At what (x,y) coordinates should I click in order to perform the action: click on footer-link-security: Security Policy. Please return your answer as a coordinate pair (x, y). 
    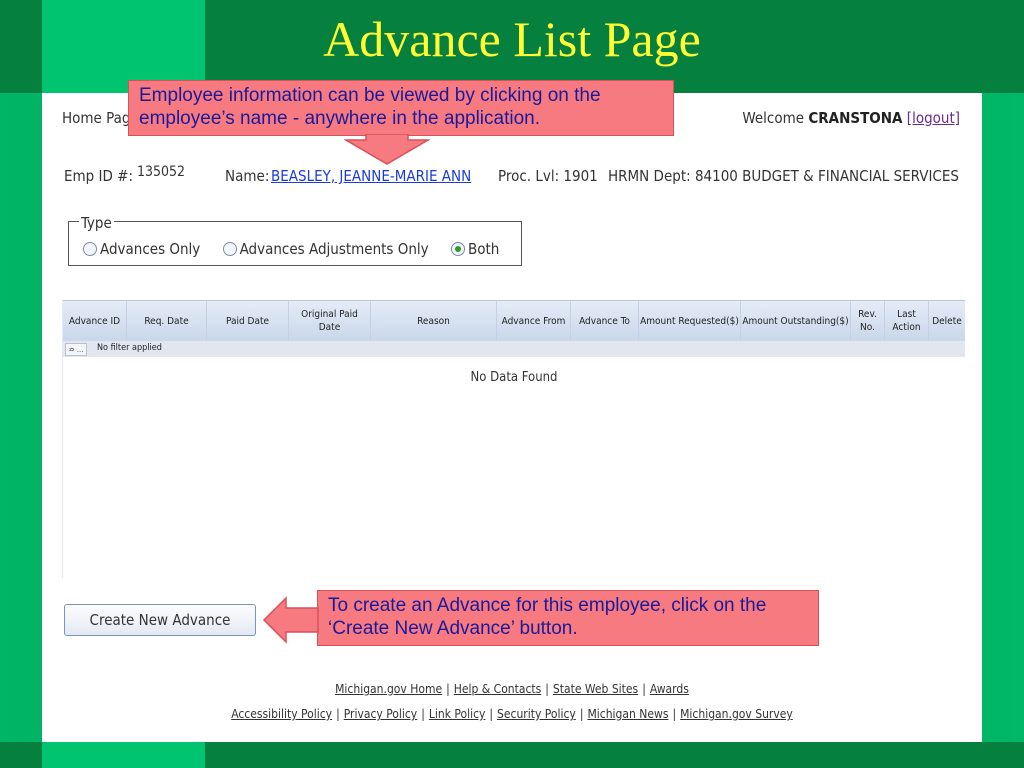
    Looking at the image, I should click on (536, 714).